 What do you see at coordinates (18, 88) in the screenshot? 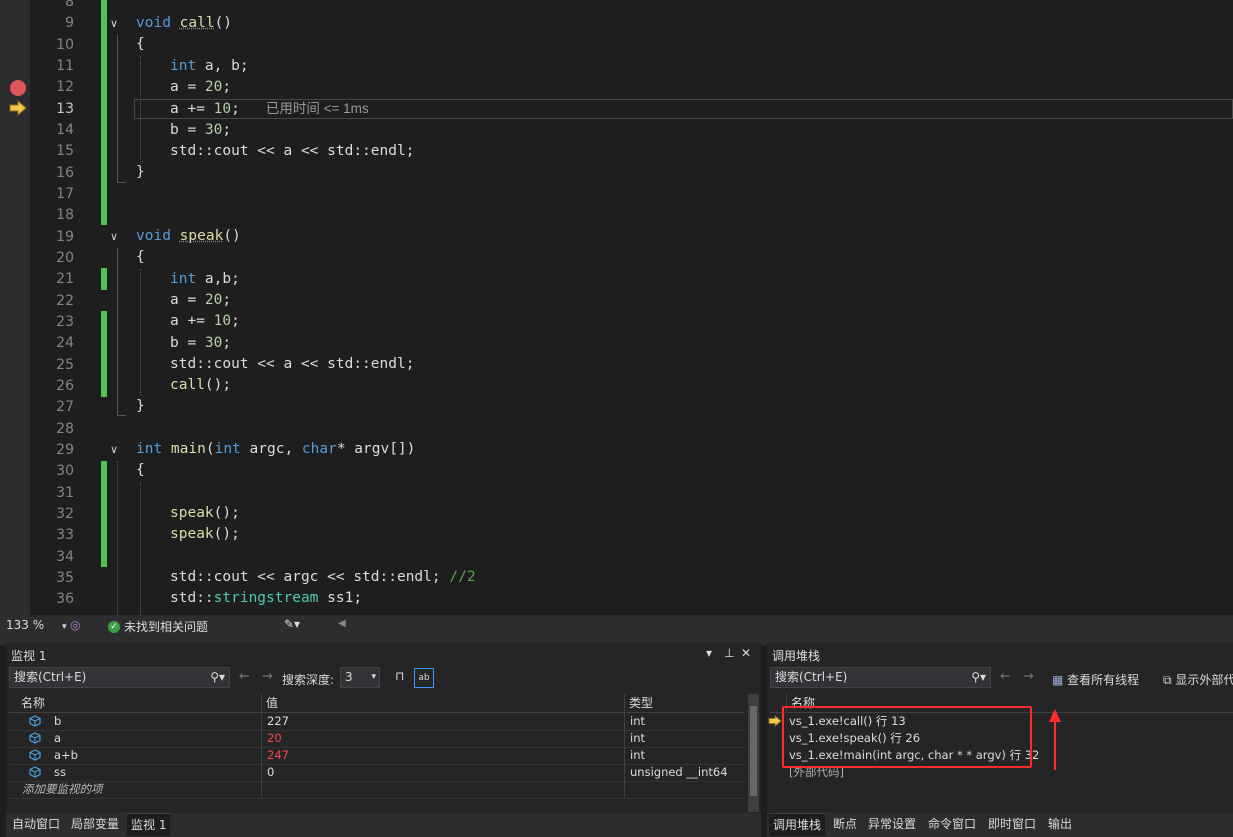
I see `breakpoint-icon` at bounding box center [18, 88].